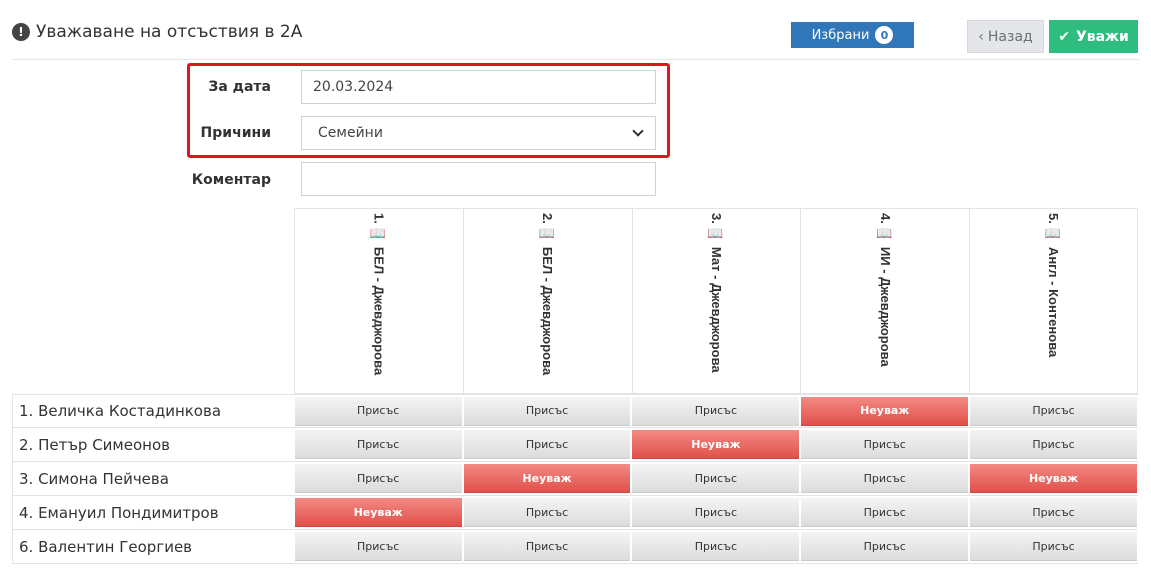 This screenshot has height=578, width=1151. I want to click on column-header-label: 2. 📖 БЕЛ - Джевджорова, so click(548, 294).